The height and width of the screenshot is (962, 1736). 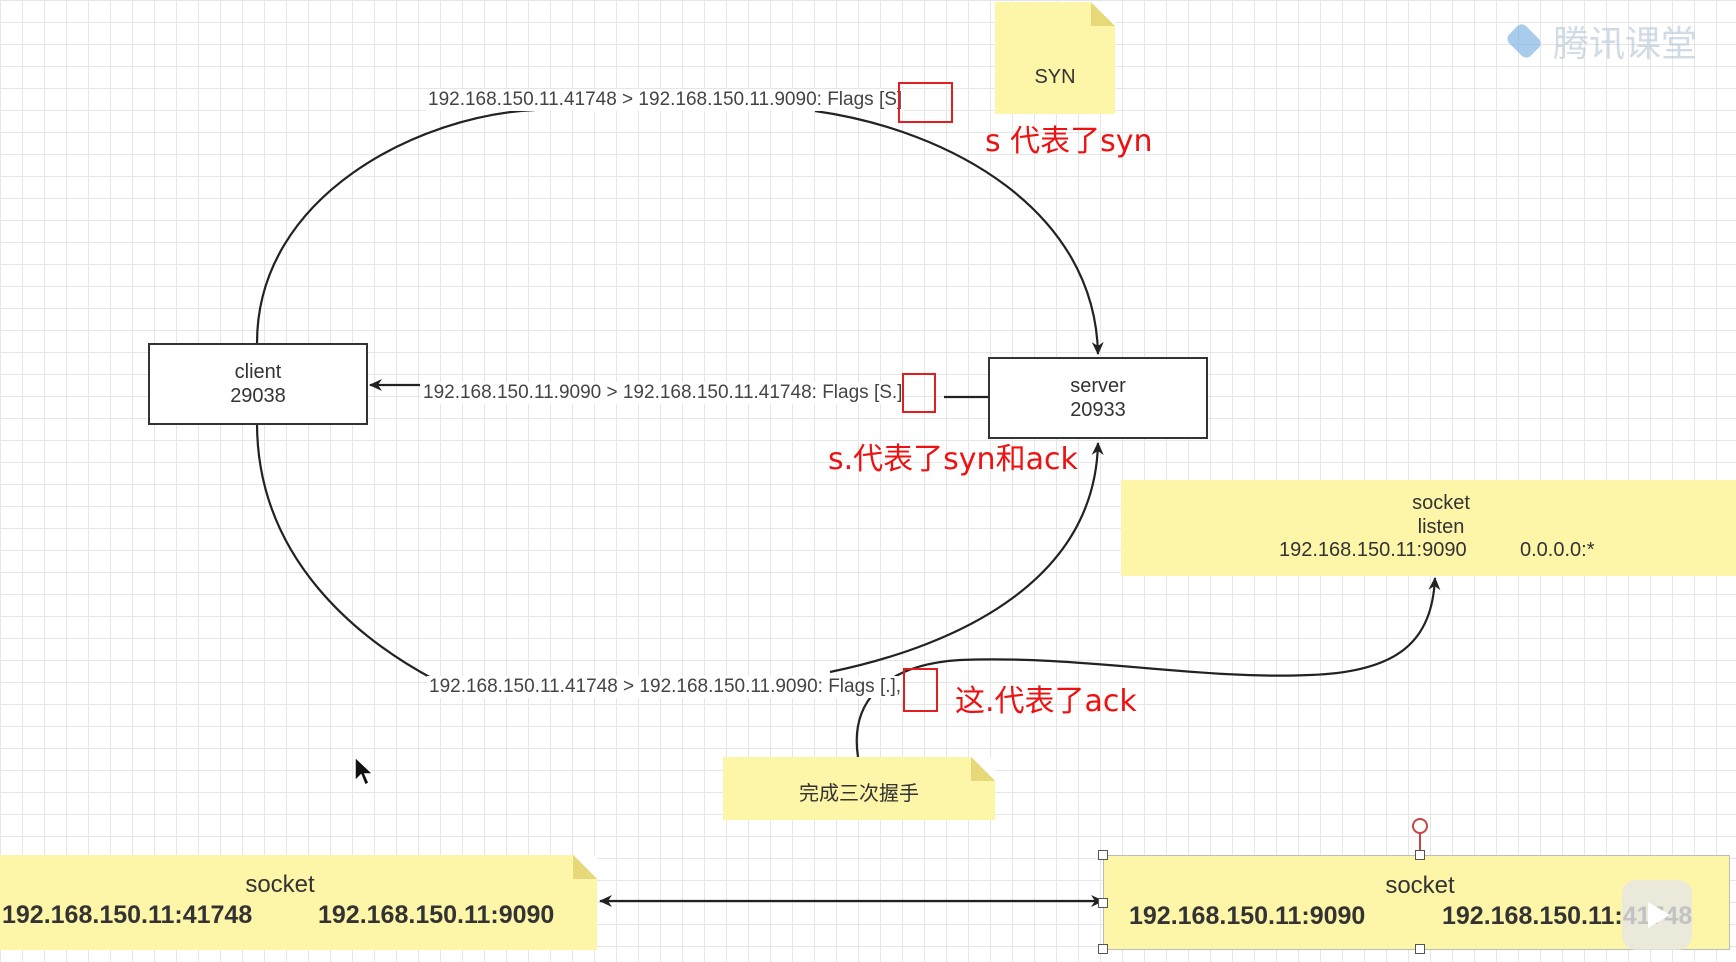 What do you see at coordinates (1055, 77) in the screenshot?
I see `note-syn-text: SYN` at bounding box center [1055, 77].